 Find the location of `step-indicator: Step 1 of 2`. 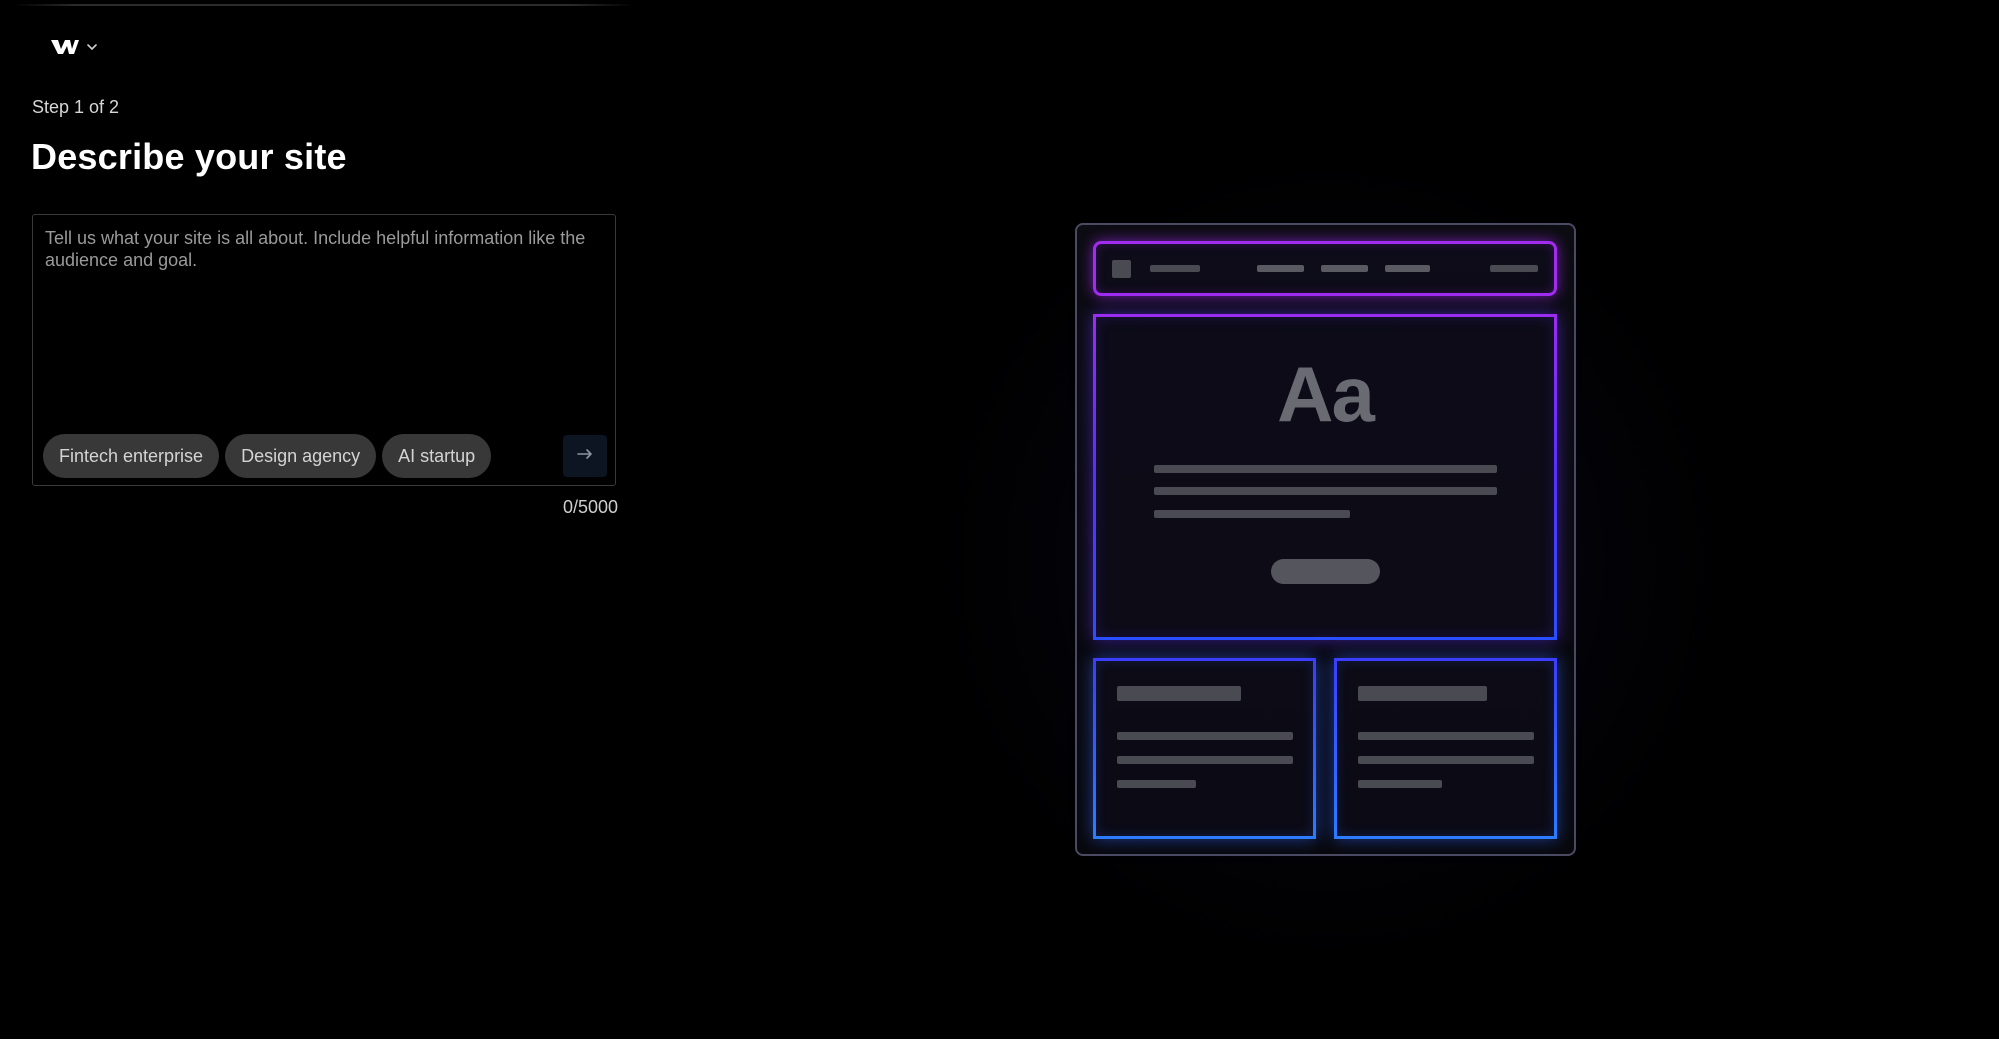

step-indicator: Step 1 of 2 is located at coordinates (76, 107).